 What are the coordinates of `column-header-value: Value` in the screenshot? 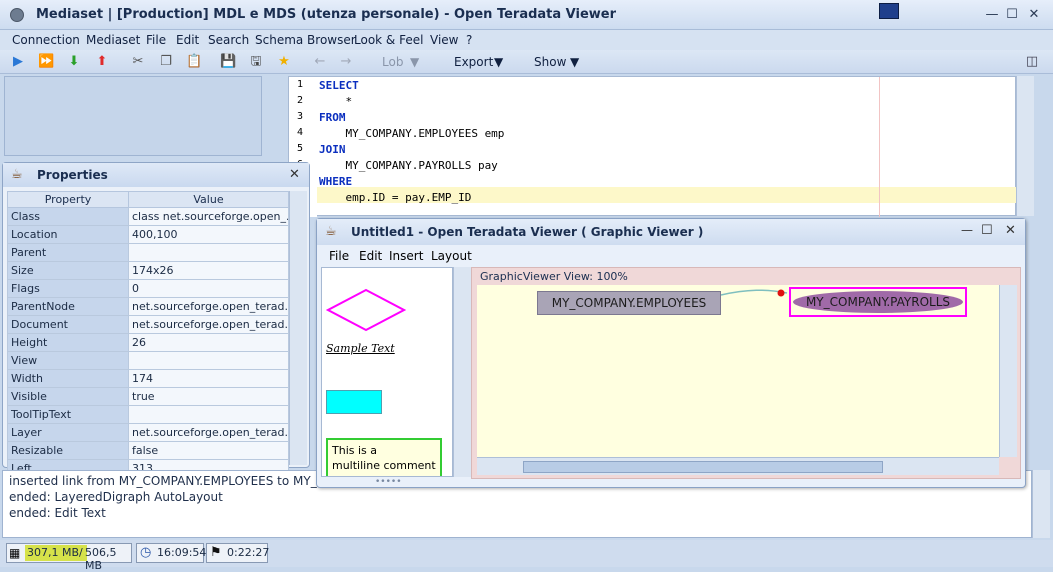 It's located at (208, 199).